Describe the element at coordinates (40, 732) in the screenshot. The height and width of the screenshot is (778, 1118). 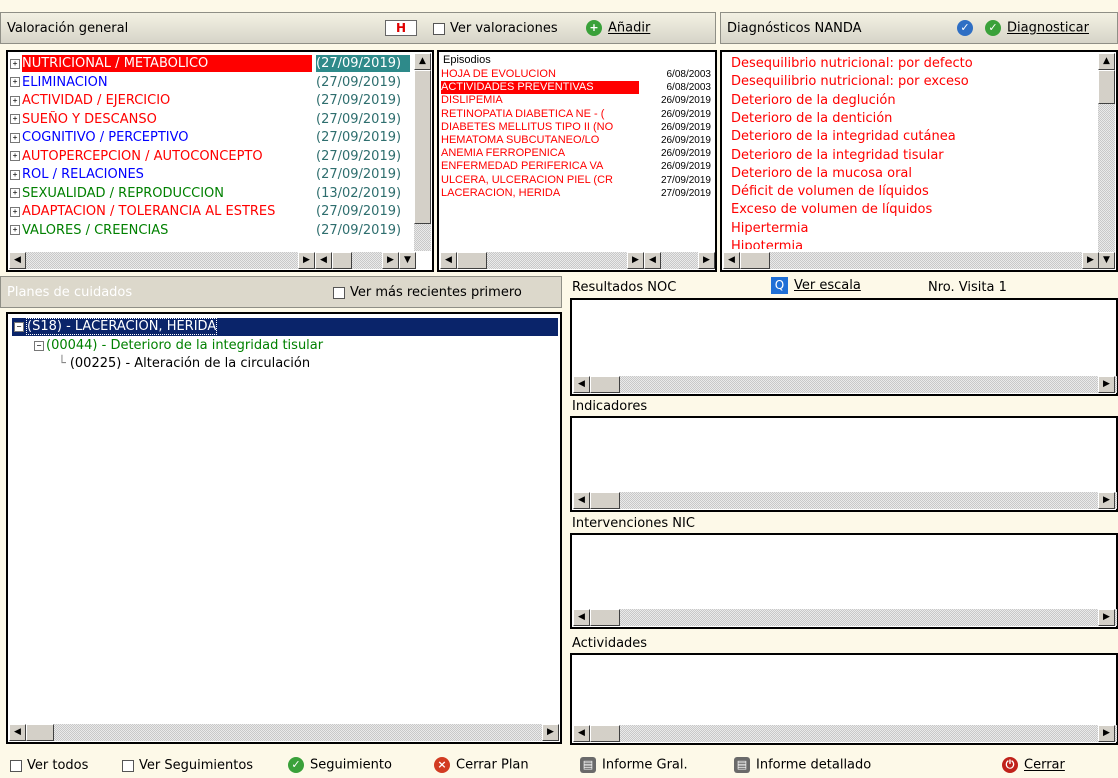
I see `planes-hscroll-thumb` at that location.